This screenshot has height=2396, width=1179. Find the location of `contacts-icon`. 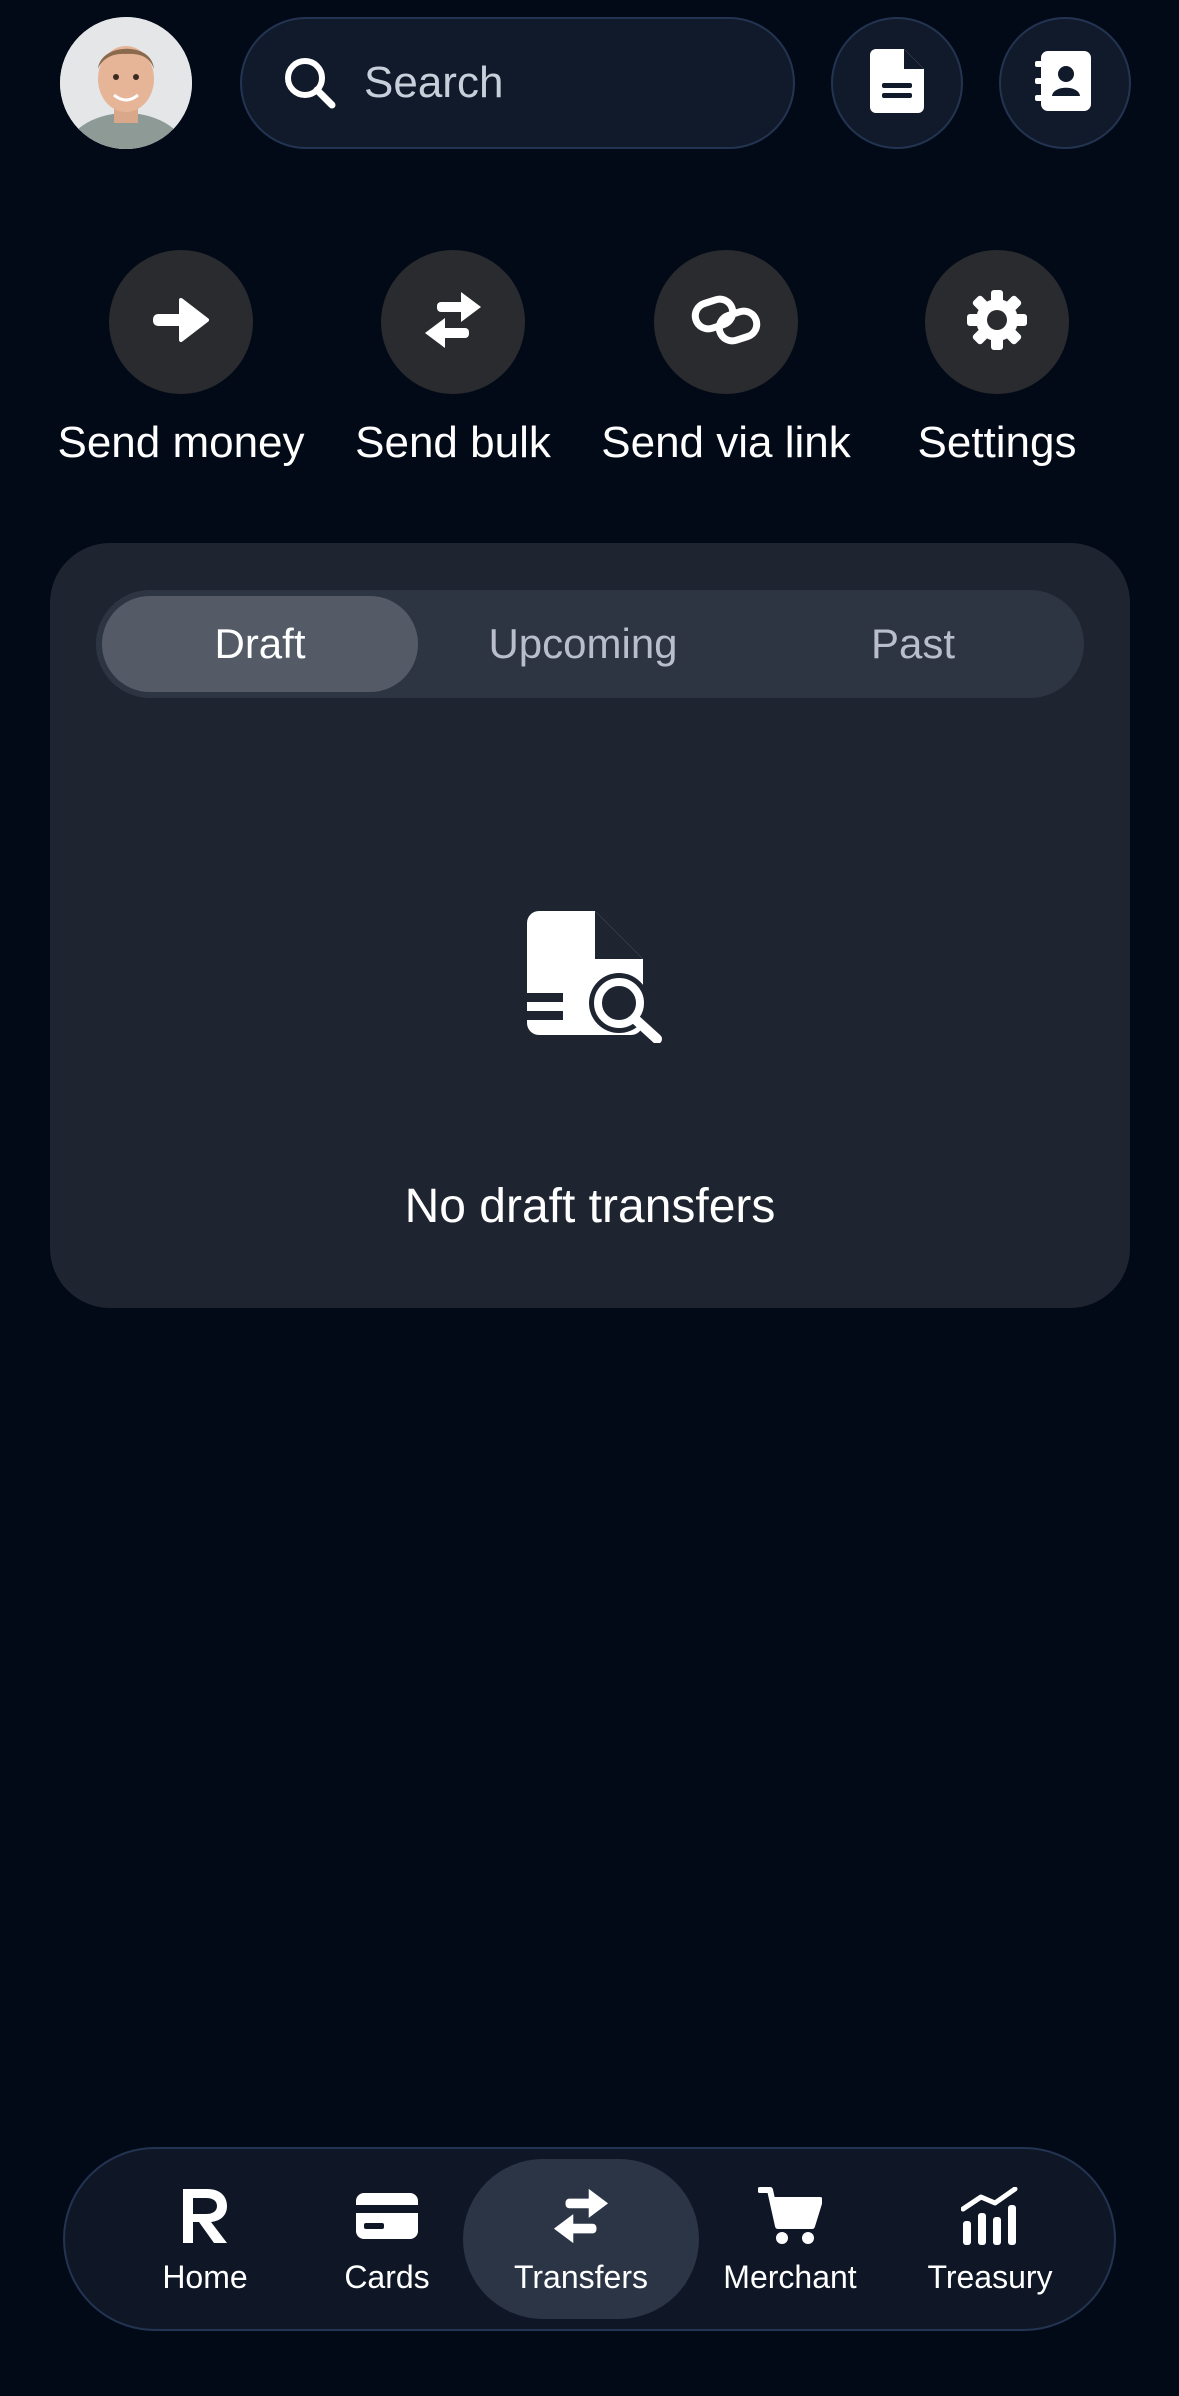

contacts-icon is located at coordinates (1065, 83).